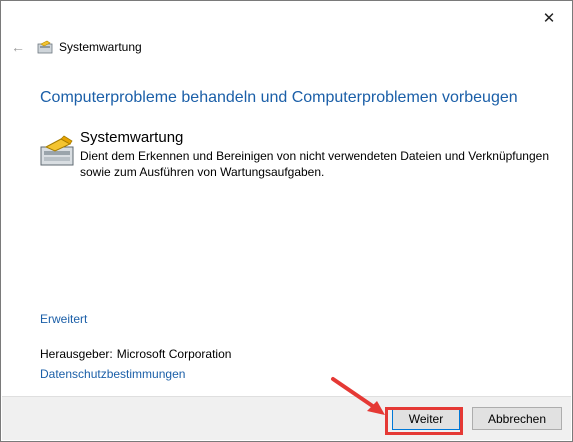 Image resolution: width=573 pixels, height=442 pixels. Describe the element at coordinates (517, 418) in the screenshot. I see `cancel-button: Abbrechen` at that location.